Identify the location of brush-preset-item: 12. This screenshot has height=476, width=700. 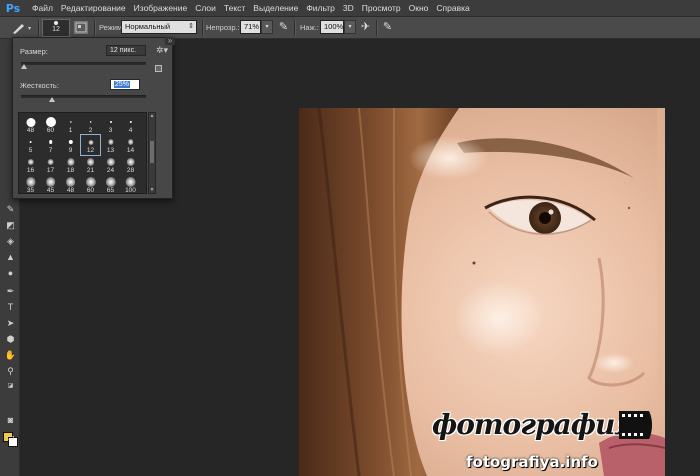
(90, 145).